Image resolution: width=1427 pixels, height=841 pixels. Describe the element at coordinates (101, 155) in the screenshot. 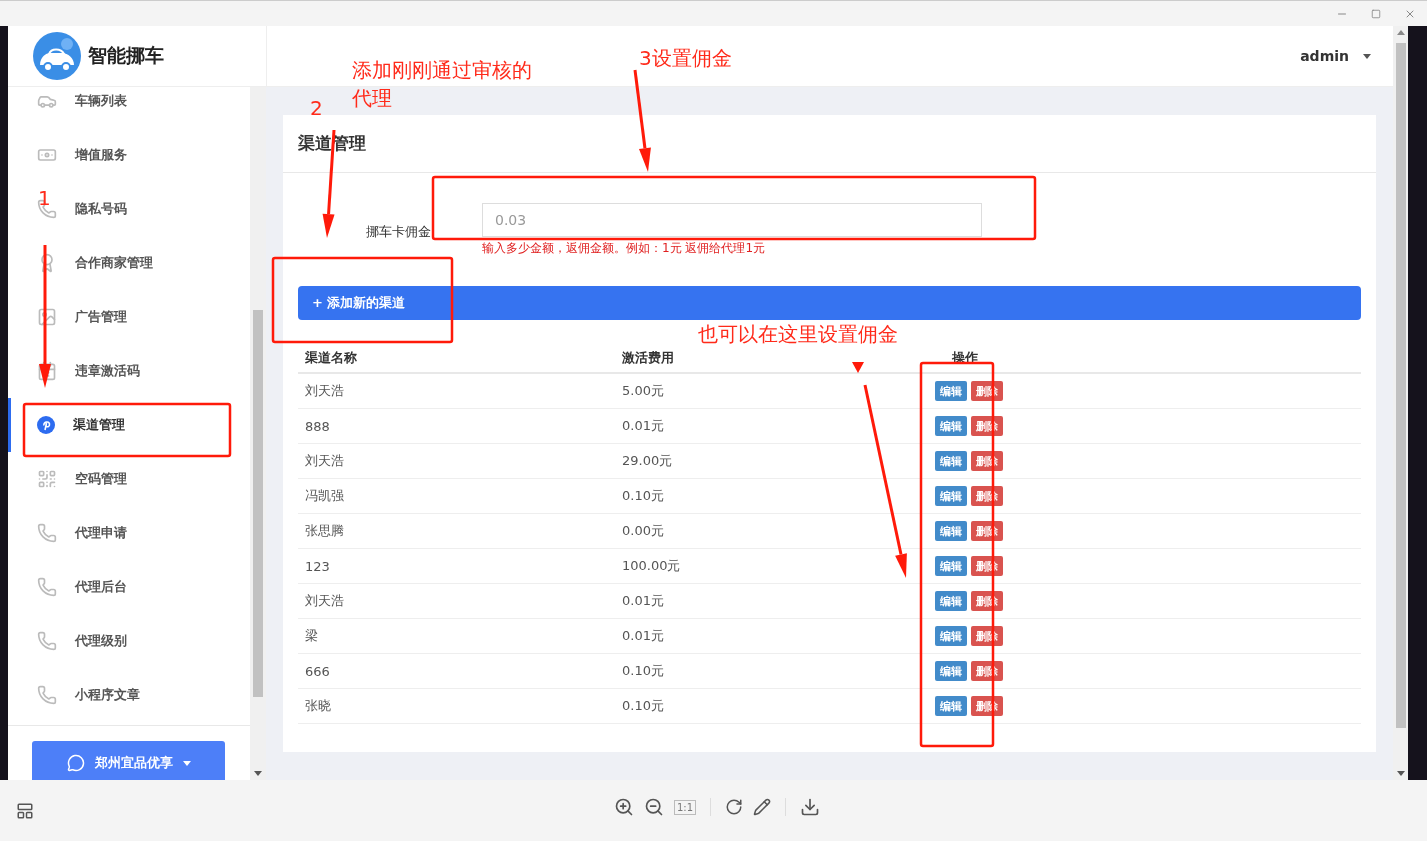

I see `sidebar-item: 增值服务` at that location.